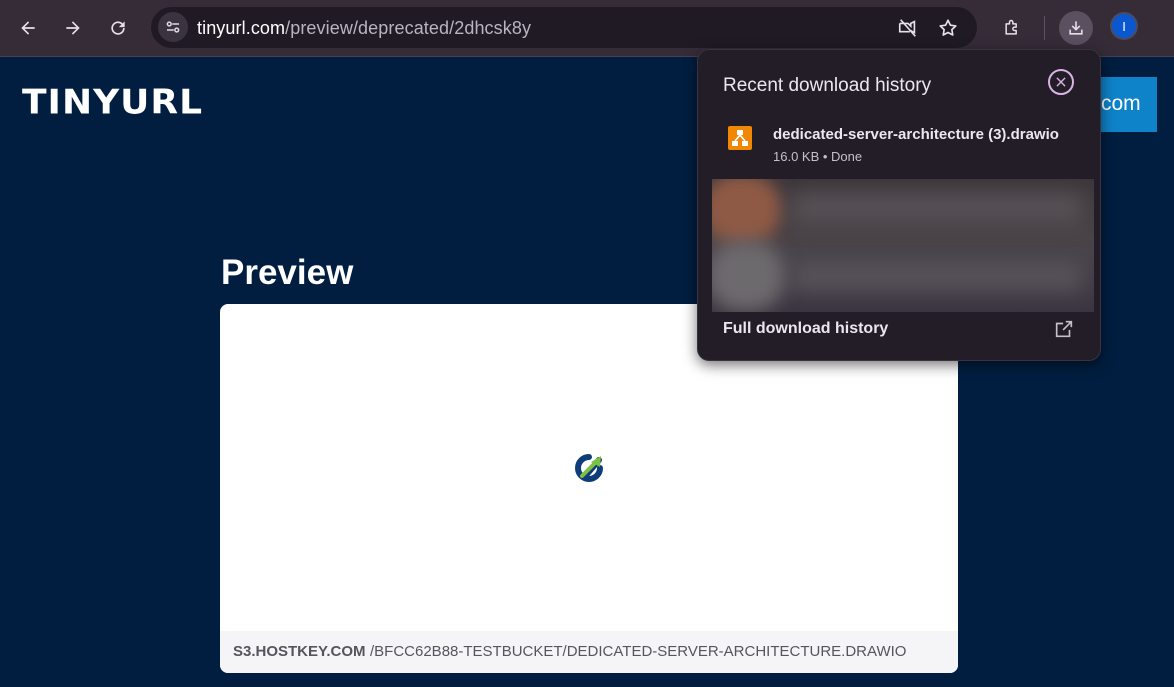 The height and width of the screenshot is (687, 1174). I want to click on close-button, so click(1061, 82).